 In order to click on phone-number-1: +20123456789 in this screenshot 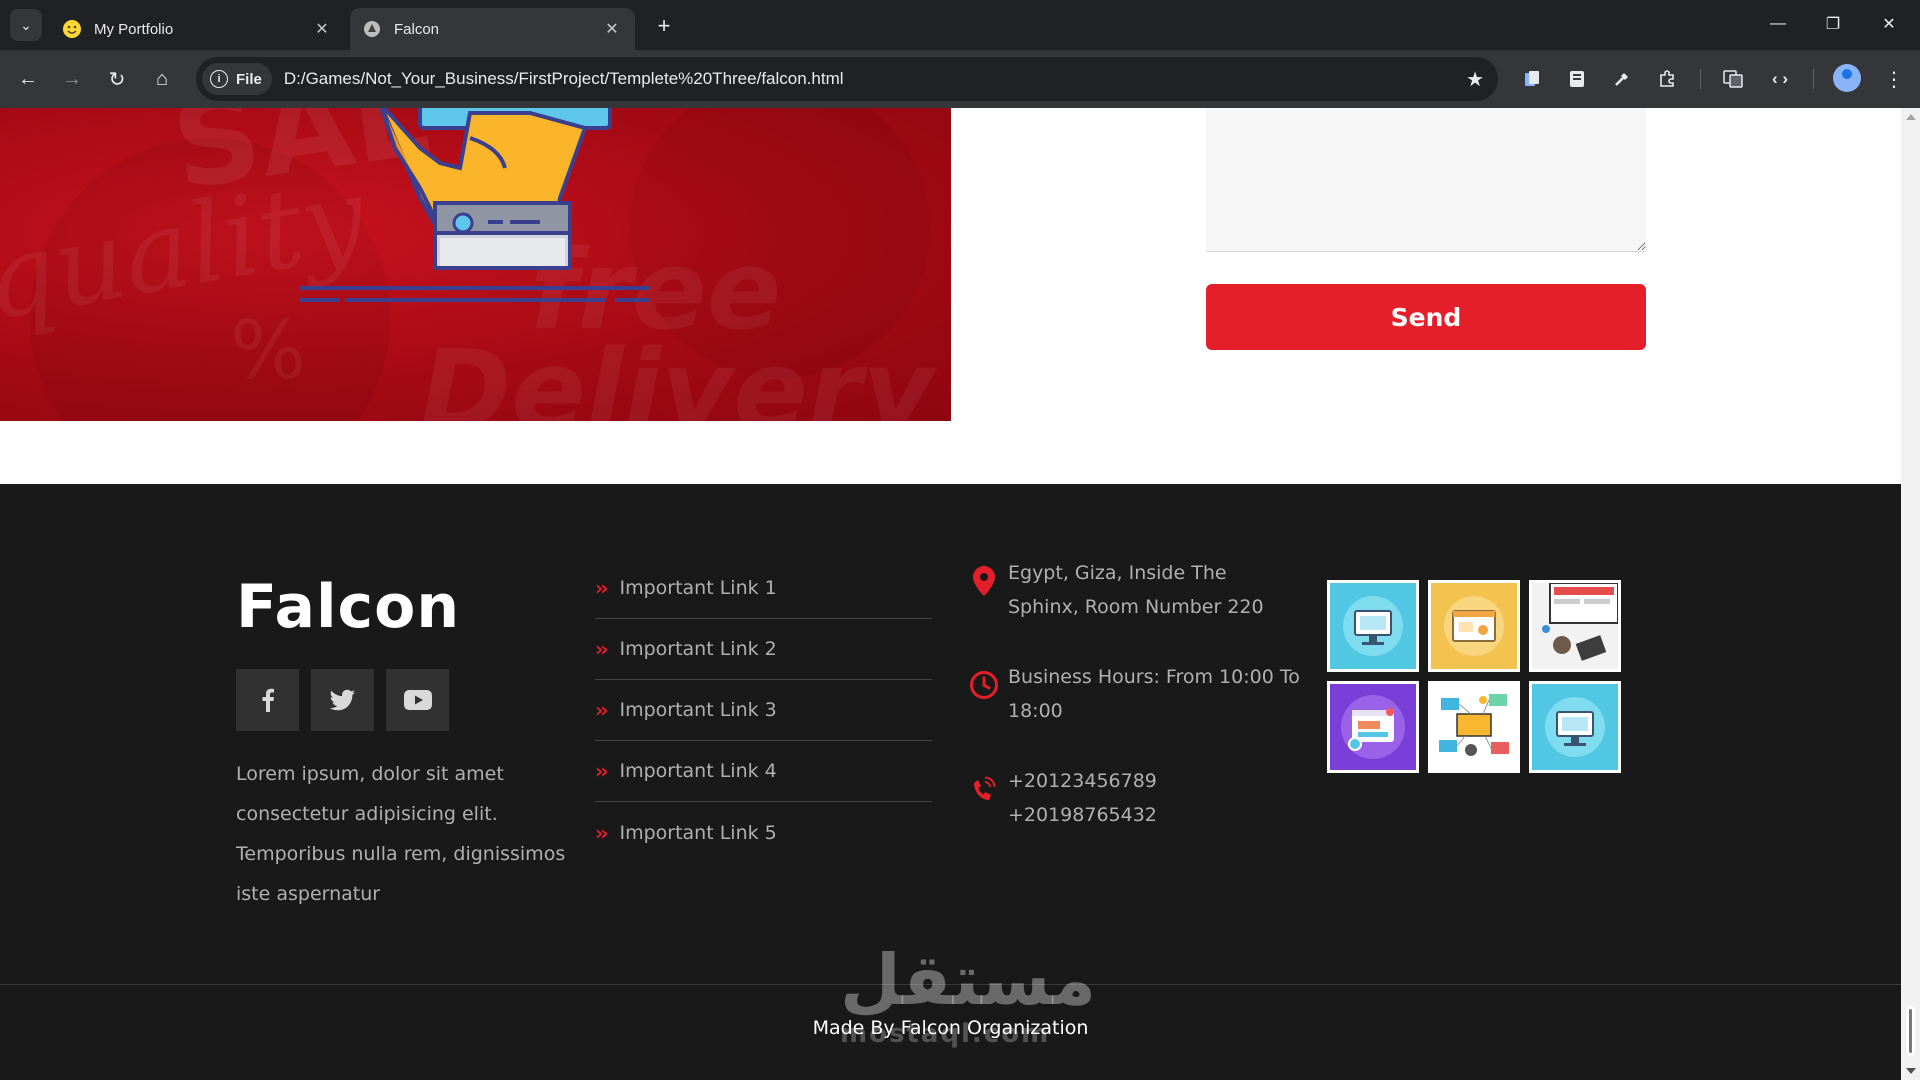, I will do `click(1082, 781)`.